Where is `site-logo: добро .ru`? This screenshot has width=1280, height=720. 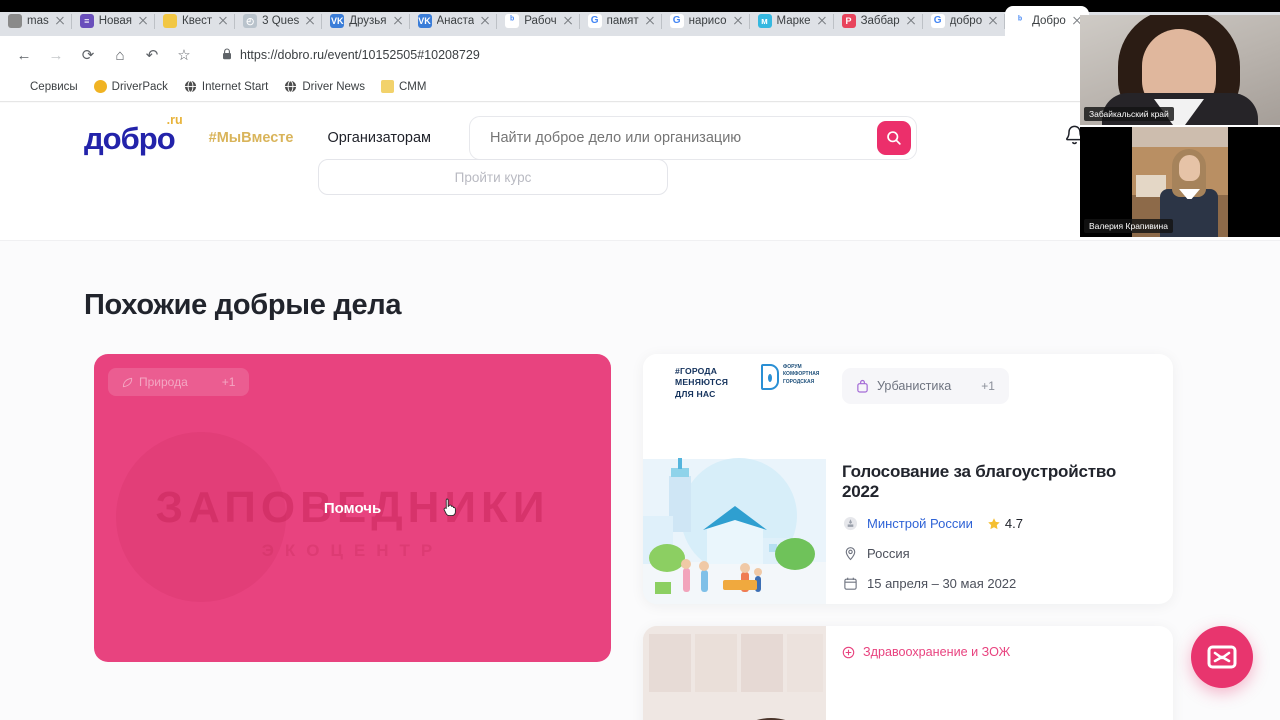 site-logo: добро .ru is located at coordinates (133, 133).